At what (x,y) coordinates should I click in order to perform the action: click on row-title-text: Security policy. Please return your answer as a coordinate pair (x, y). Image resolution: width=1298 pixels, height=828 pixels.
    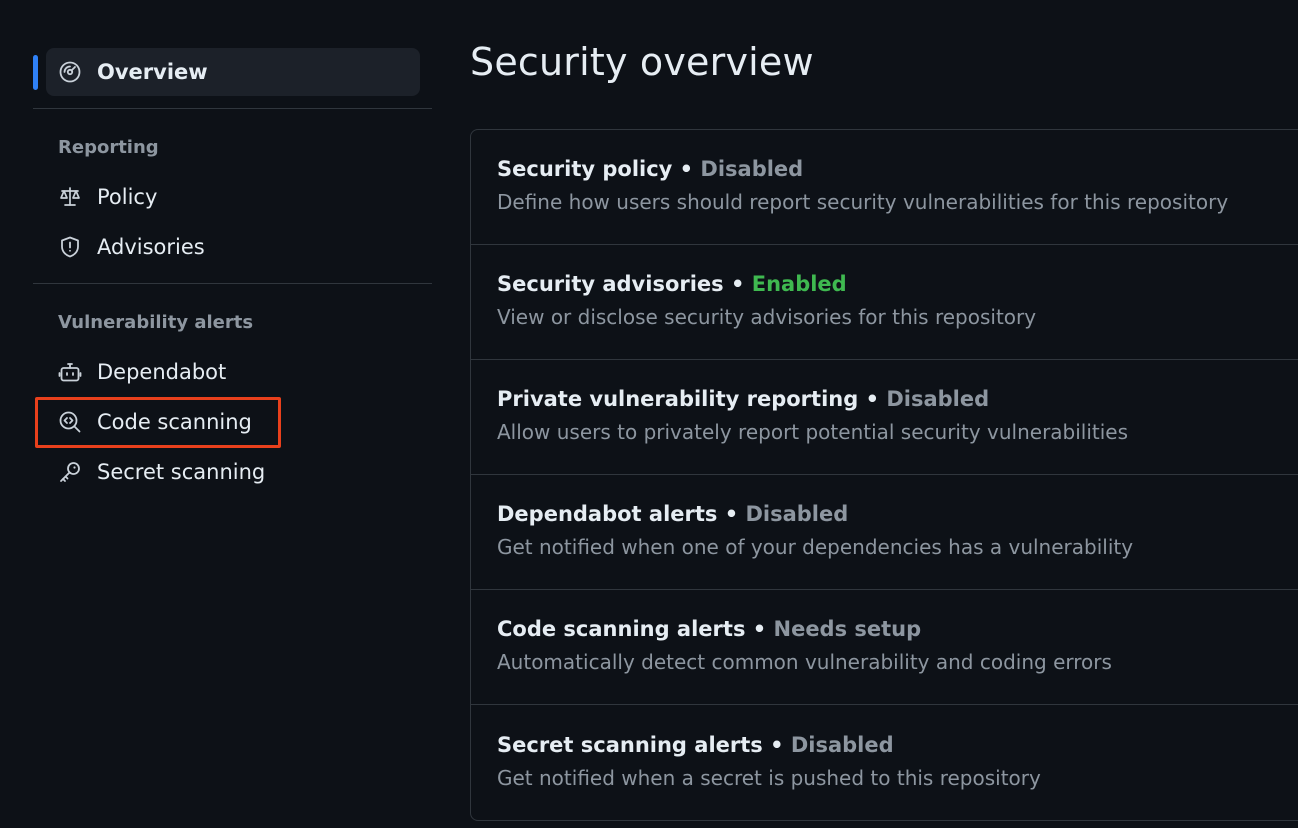
    Looking at the image, I should click on (585, 169).